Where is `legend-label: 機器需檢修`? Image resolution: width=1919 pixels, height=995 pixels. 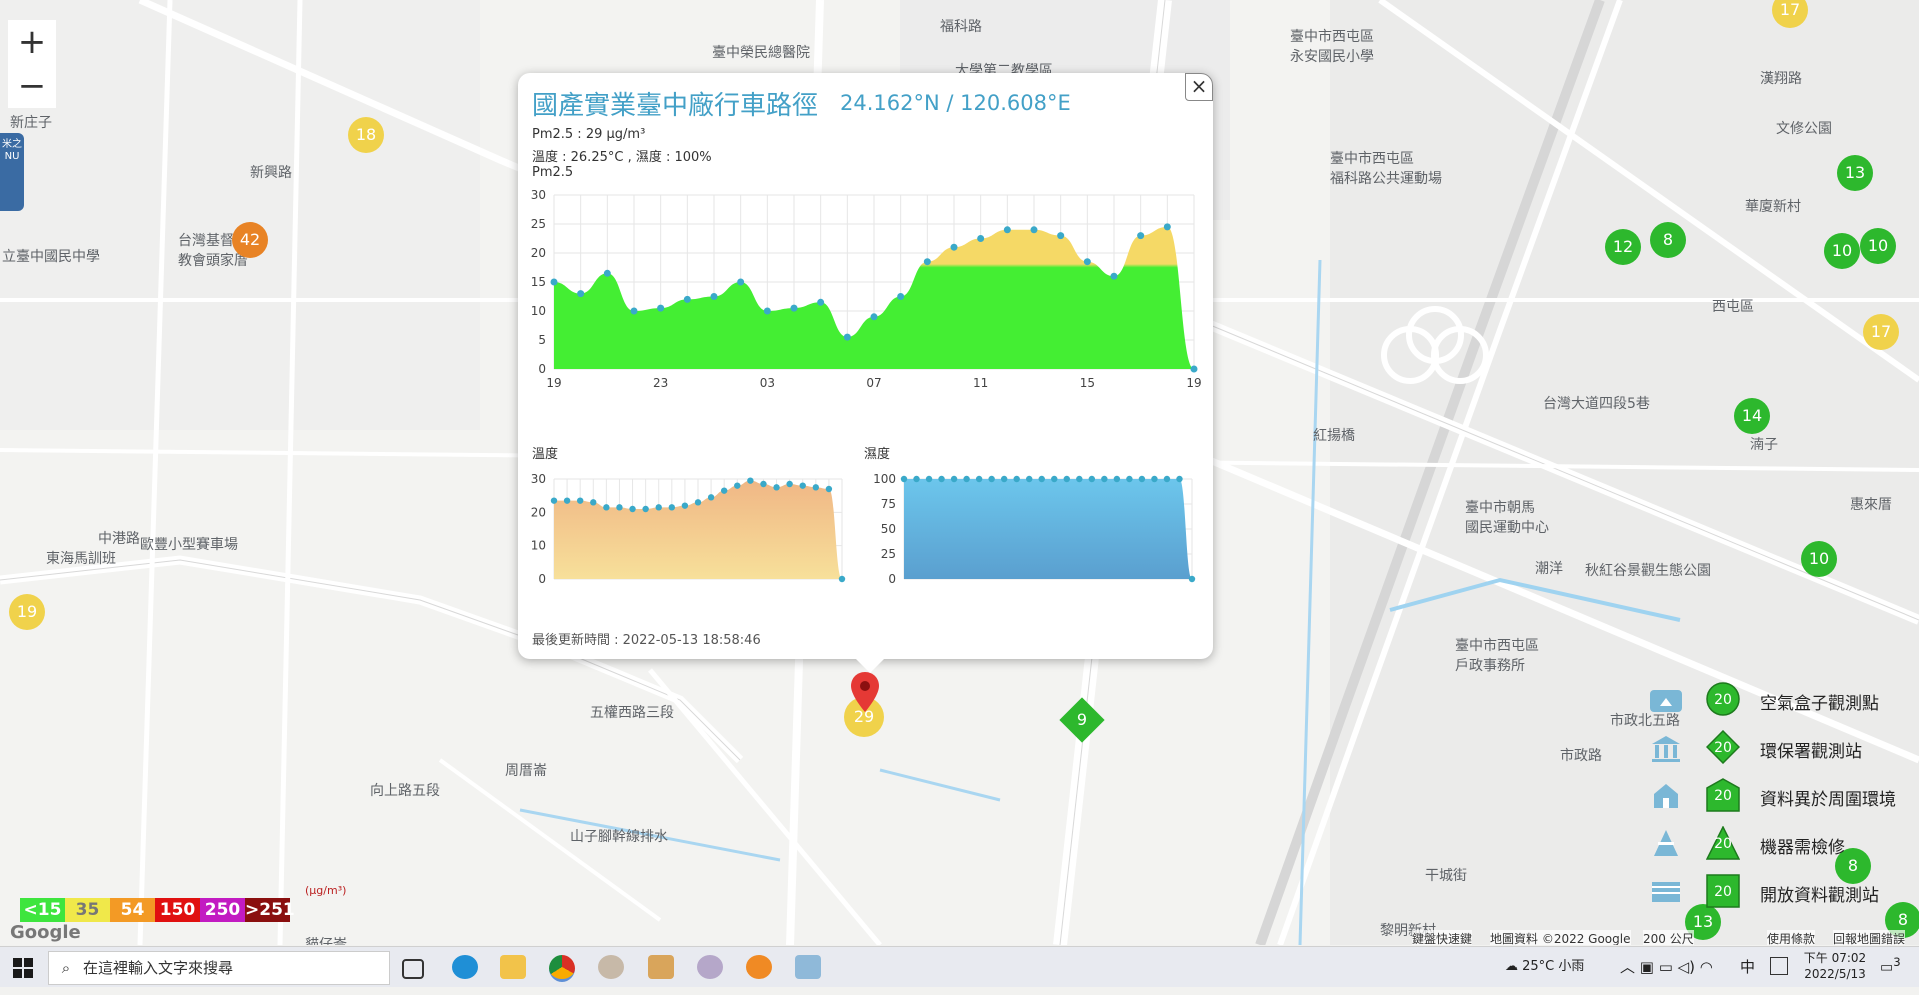
legend-label: 機器需檢修 is located at coordinates (1802, 848).